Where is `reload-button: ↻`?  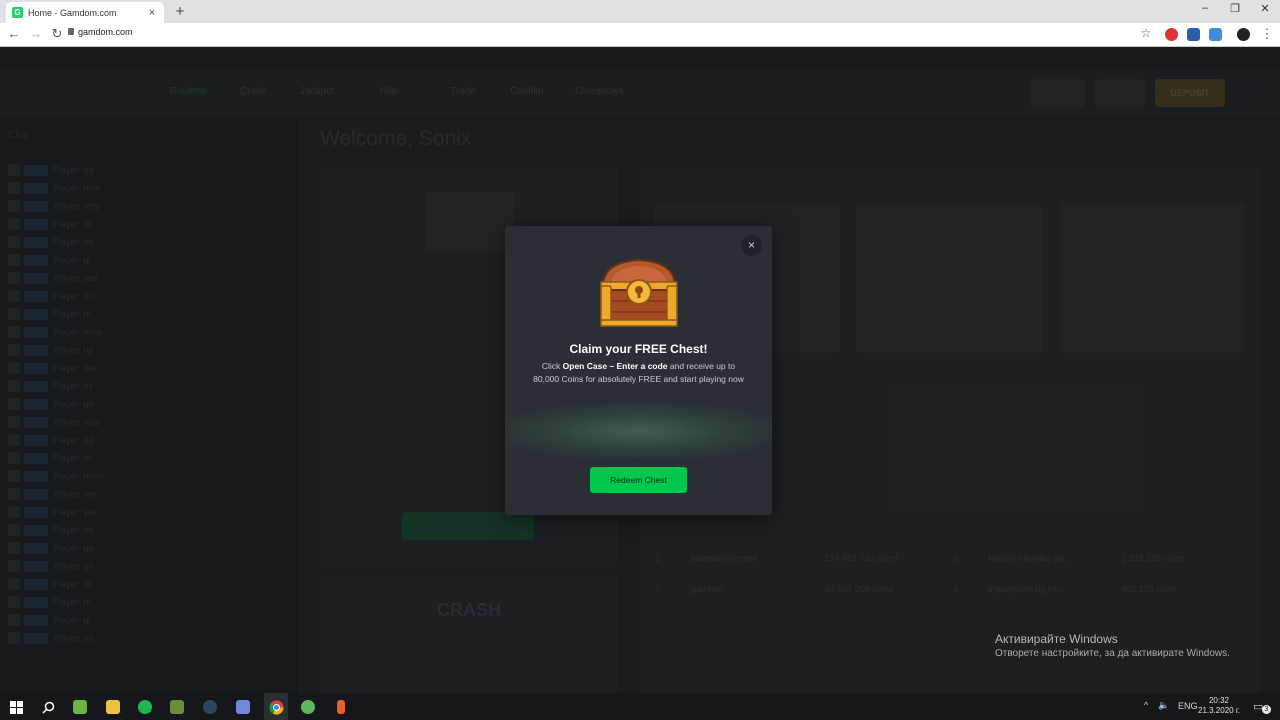
reload-button: ↻ is located at coordinates (57, 34).